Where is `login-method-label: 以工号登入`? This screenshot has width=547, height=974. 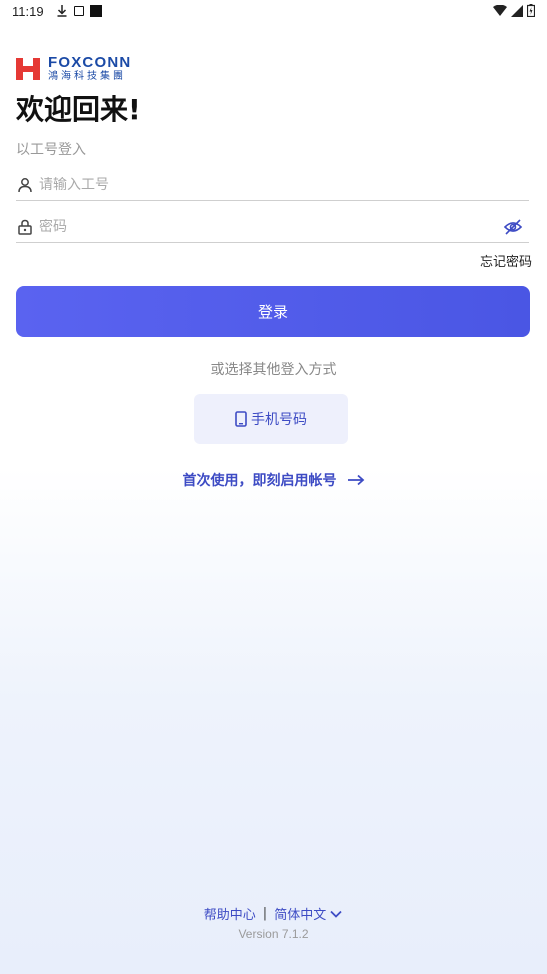 login-method-label: 以工号登入 is located at coordinates (51, 150).